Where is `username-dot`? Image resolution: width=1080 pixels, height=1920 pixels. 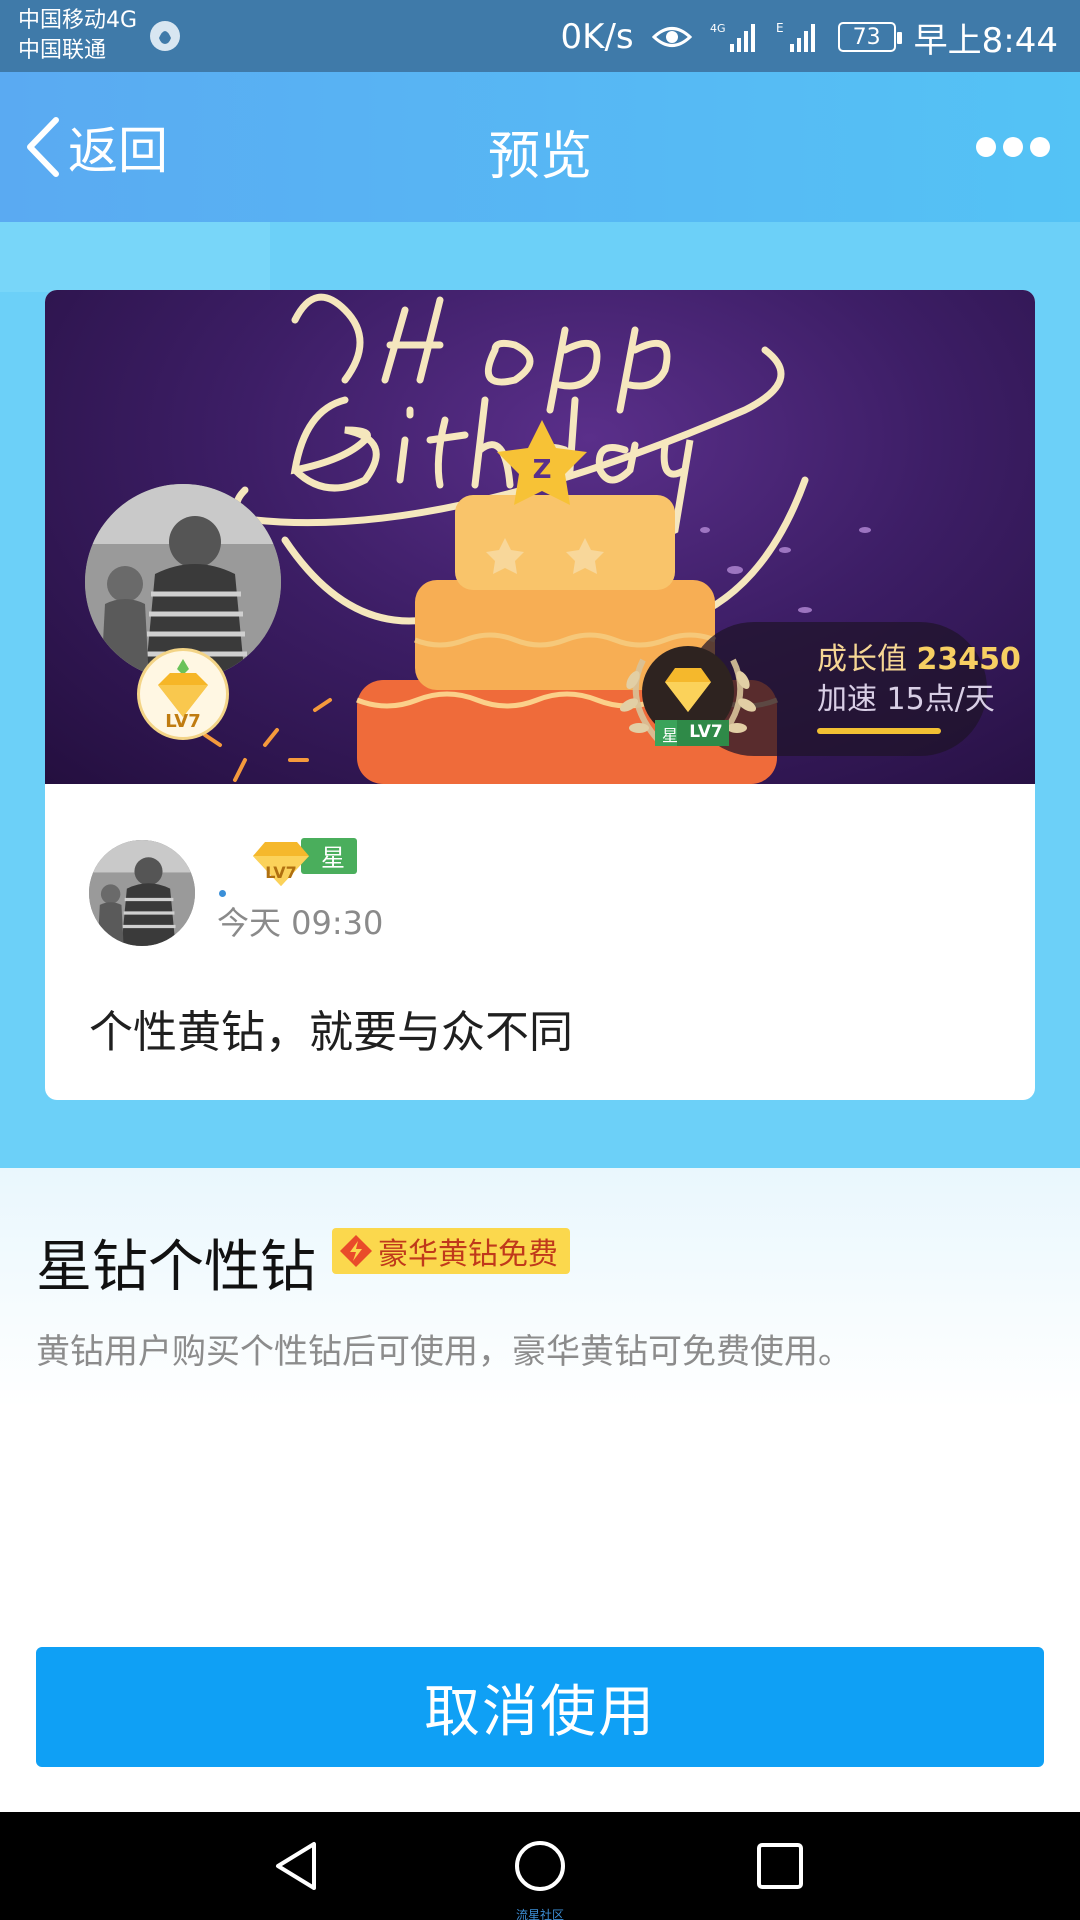 username-dot is located at coordinates (222, 893).